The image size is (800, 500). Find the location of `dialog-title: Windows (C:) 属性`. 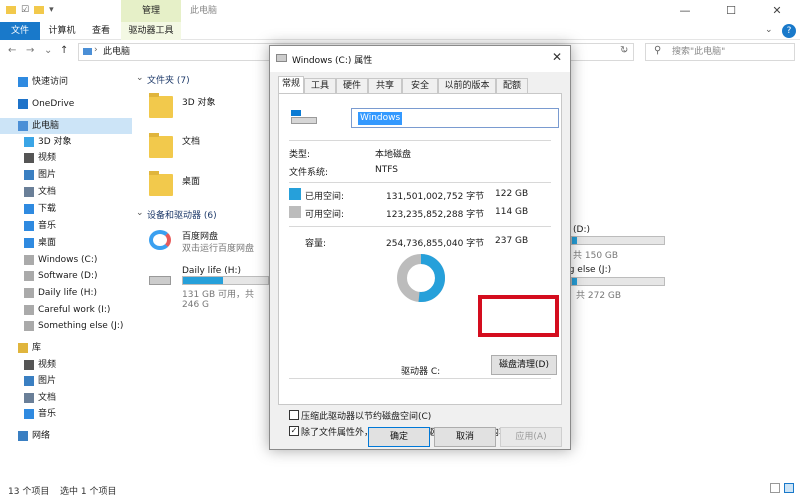

dialog-title: Windows (C:) 属性 is located at coordinates (332, 61).